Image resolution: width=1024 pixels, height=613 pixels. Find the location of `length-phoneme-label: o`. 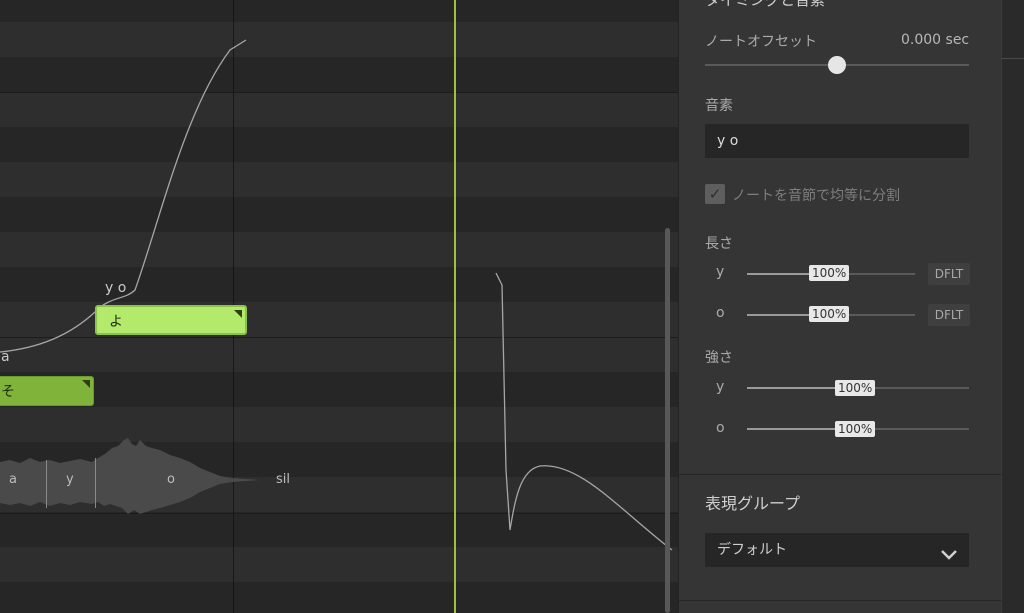

length-phoneme-label: o is located at coordinates (720, 313).